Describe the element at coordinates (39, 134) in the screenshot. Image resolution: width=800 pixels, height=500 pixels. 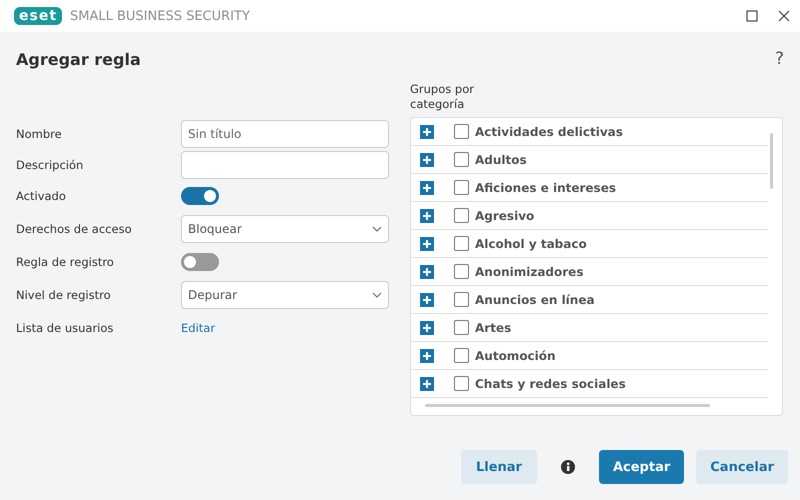
I see `field-label: Nombre` at that location.